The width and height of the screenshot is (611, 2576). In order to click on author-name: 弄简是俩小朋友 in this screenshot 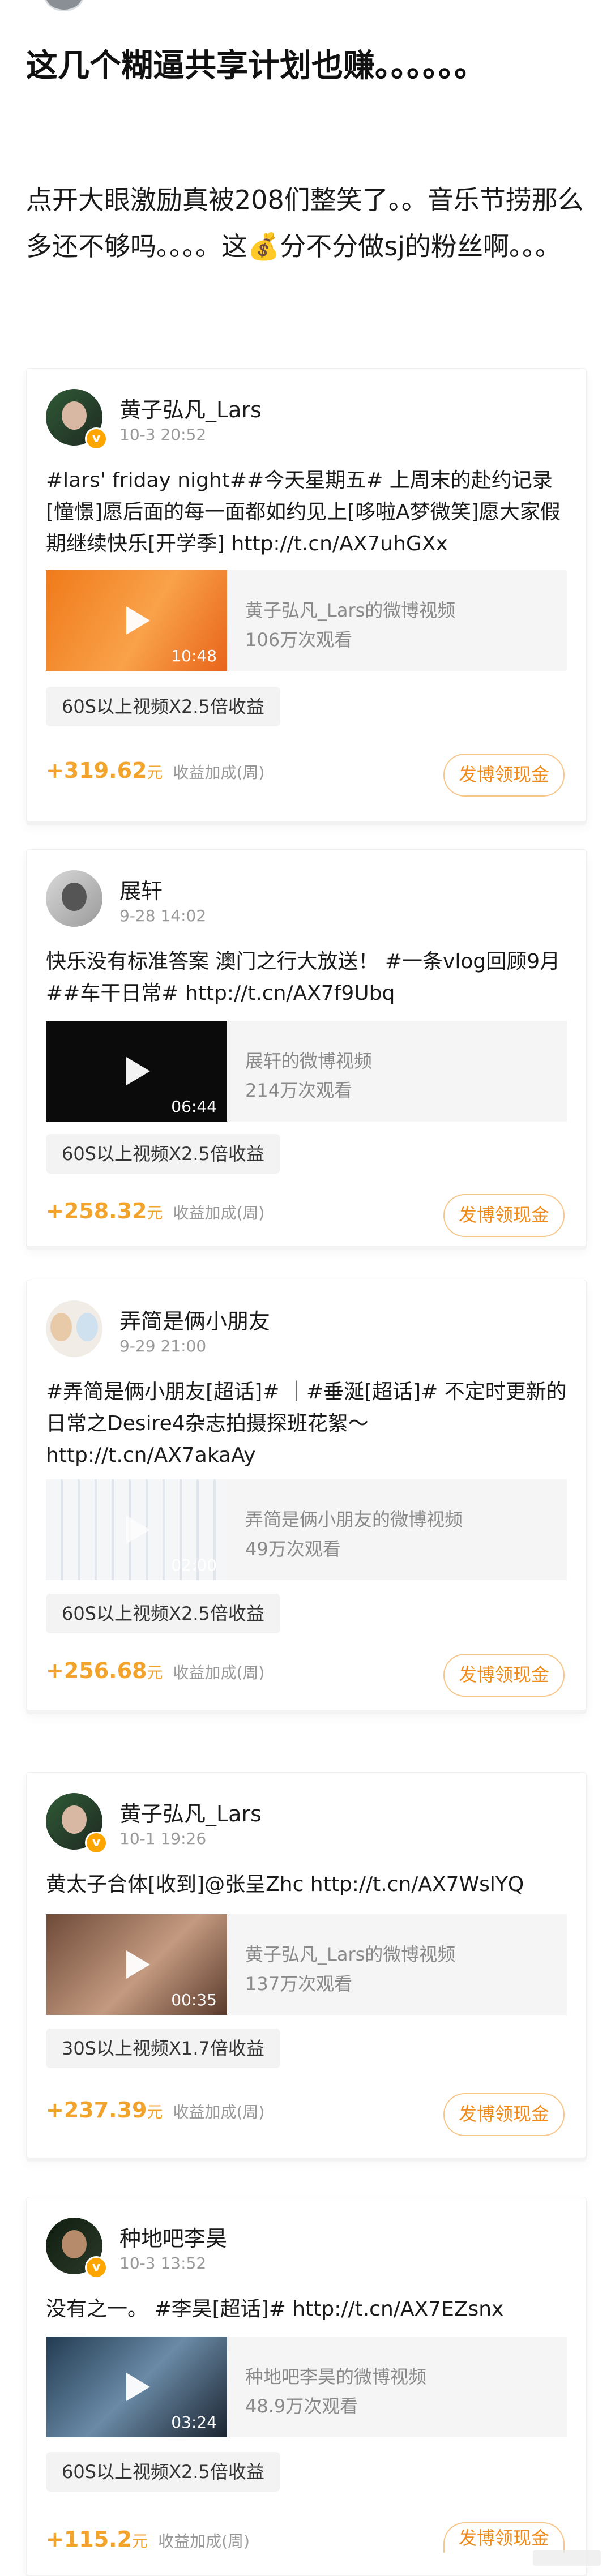, I will do `click(195, 1319)`.